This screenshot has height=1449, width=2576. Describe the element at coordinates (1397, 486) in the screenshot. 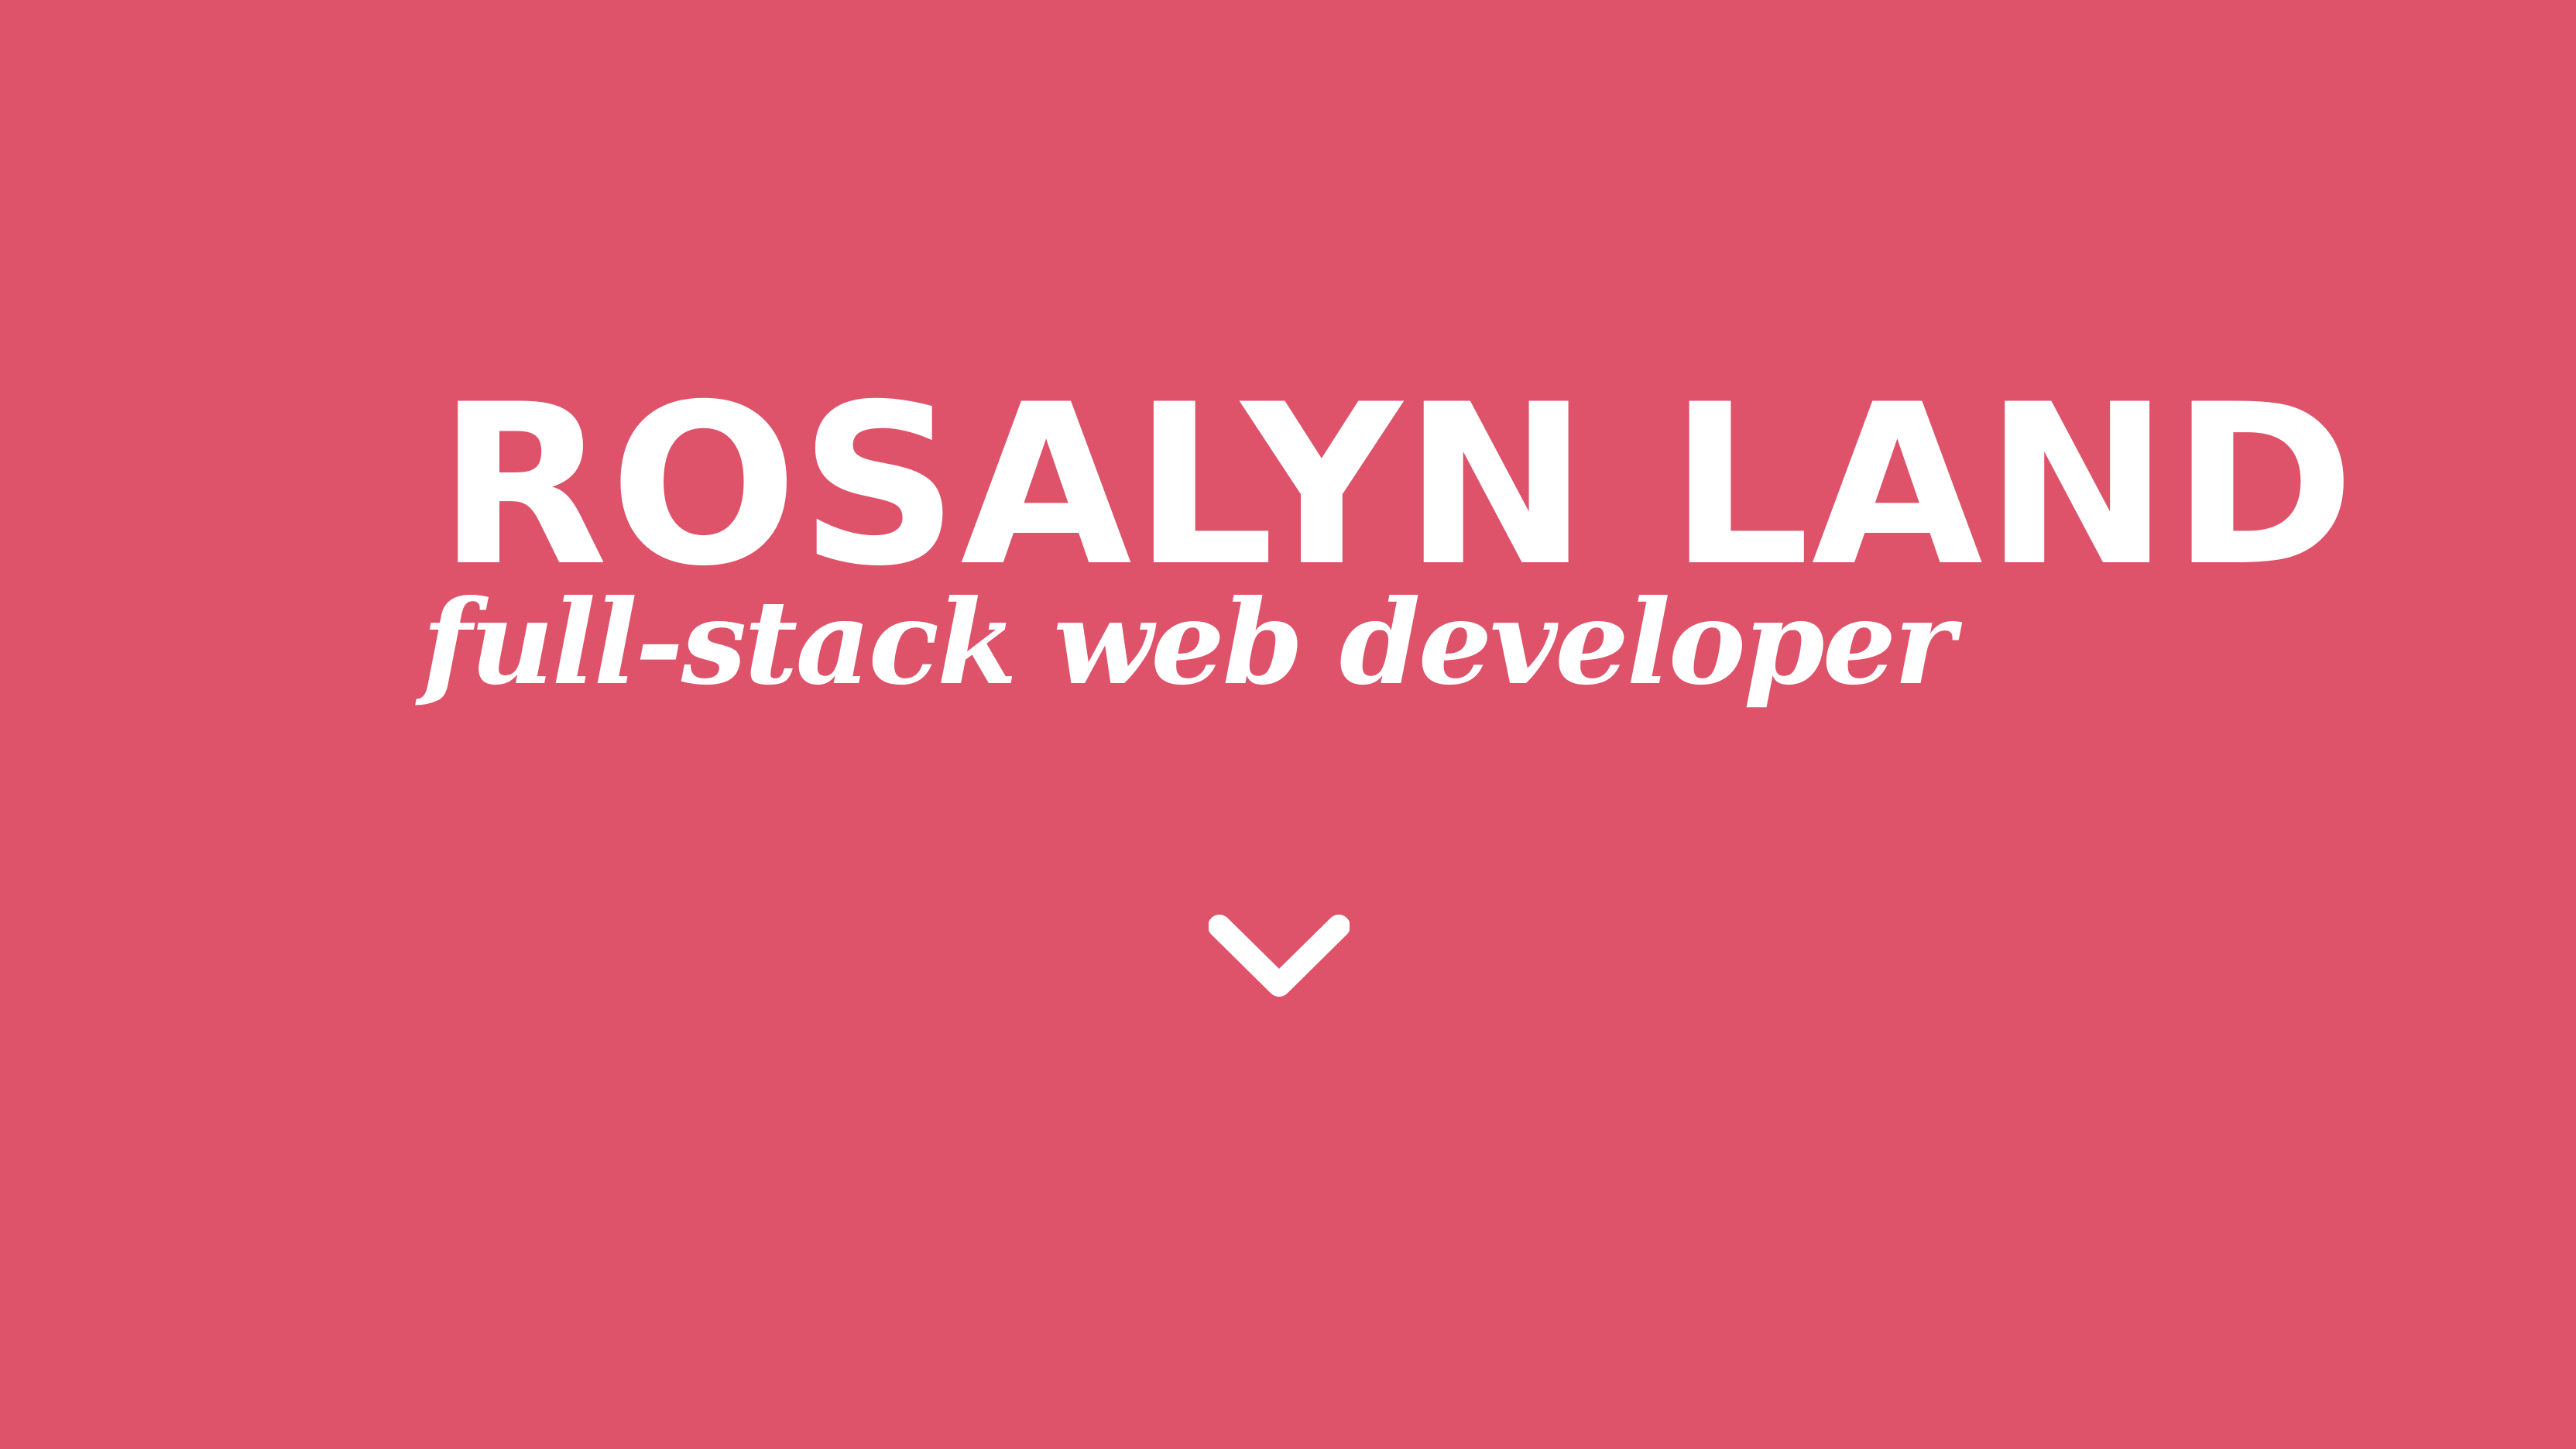

I see `hero-name-heading: ROSALYN LAND` at that location.